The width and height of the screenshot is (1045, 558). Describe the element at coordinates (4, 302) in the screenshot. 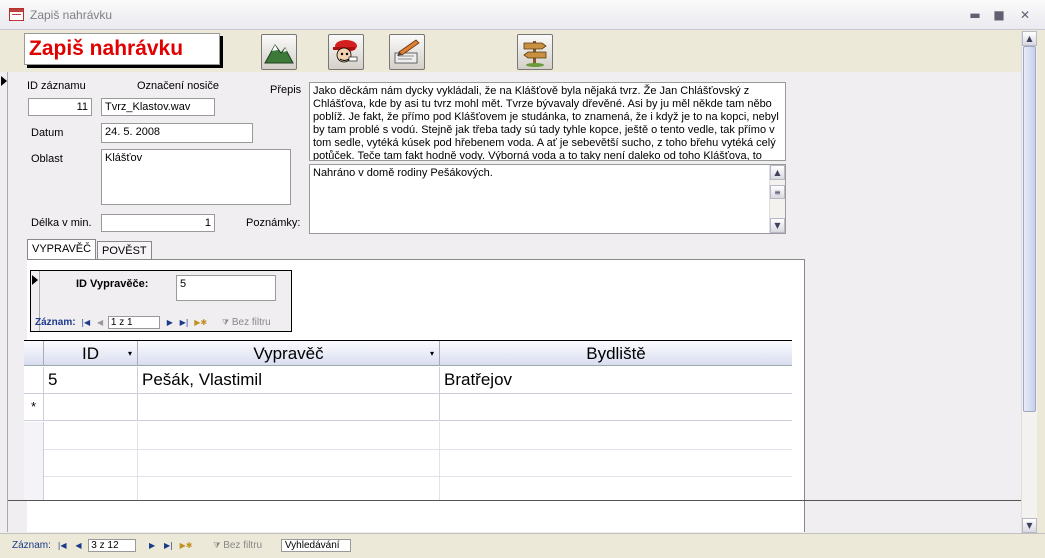

I see `record-selector` at that location.